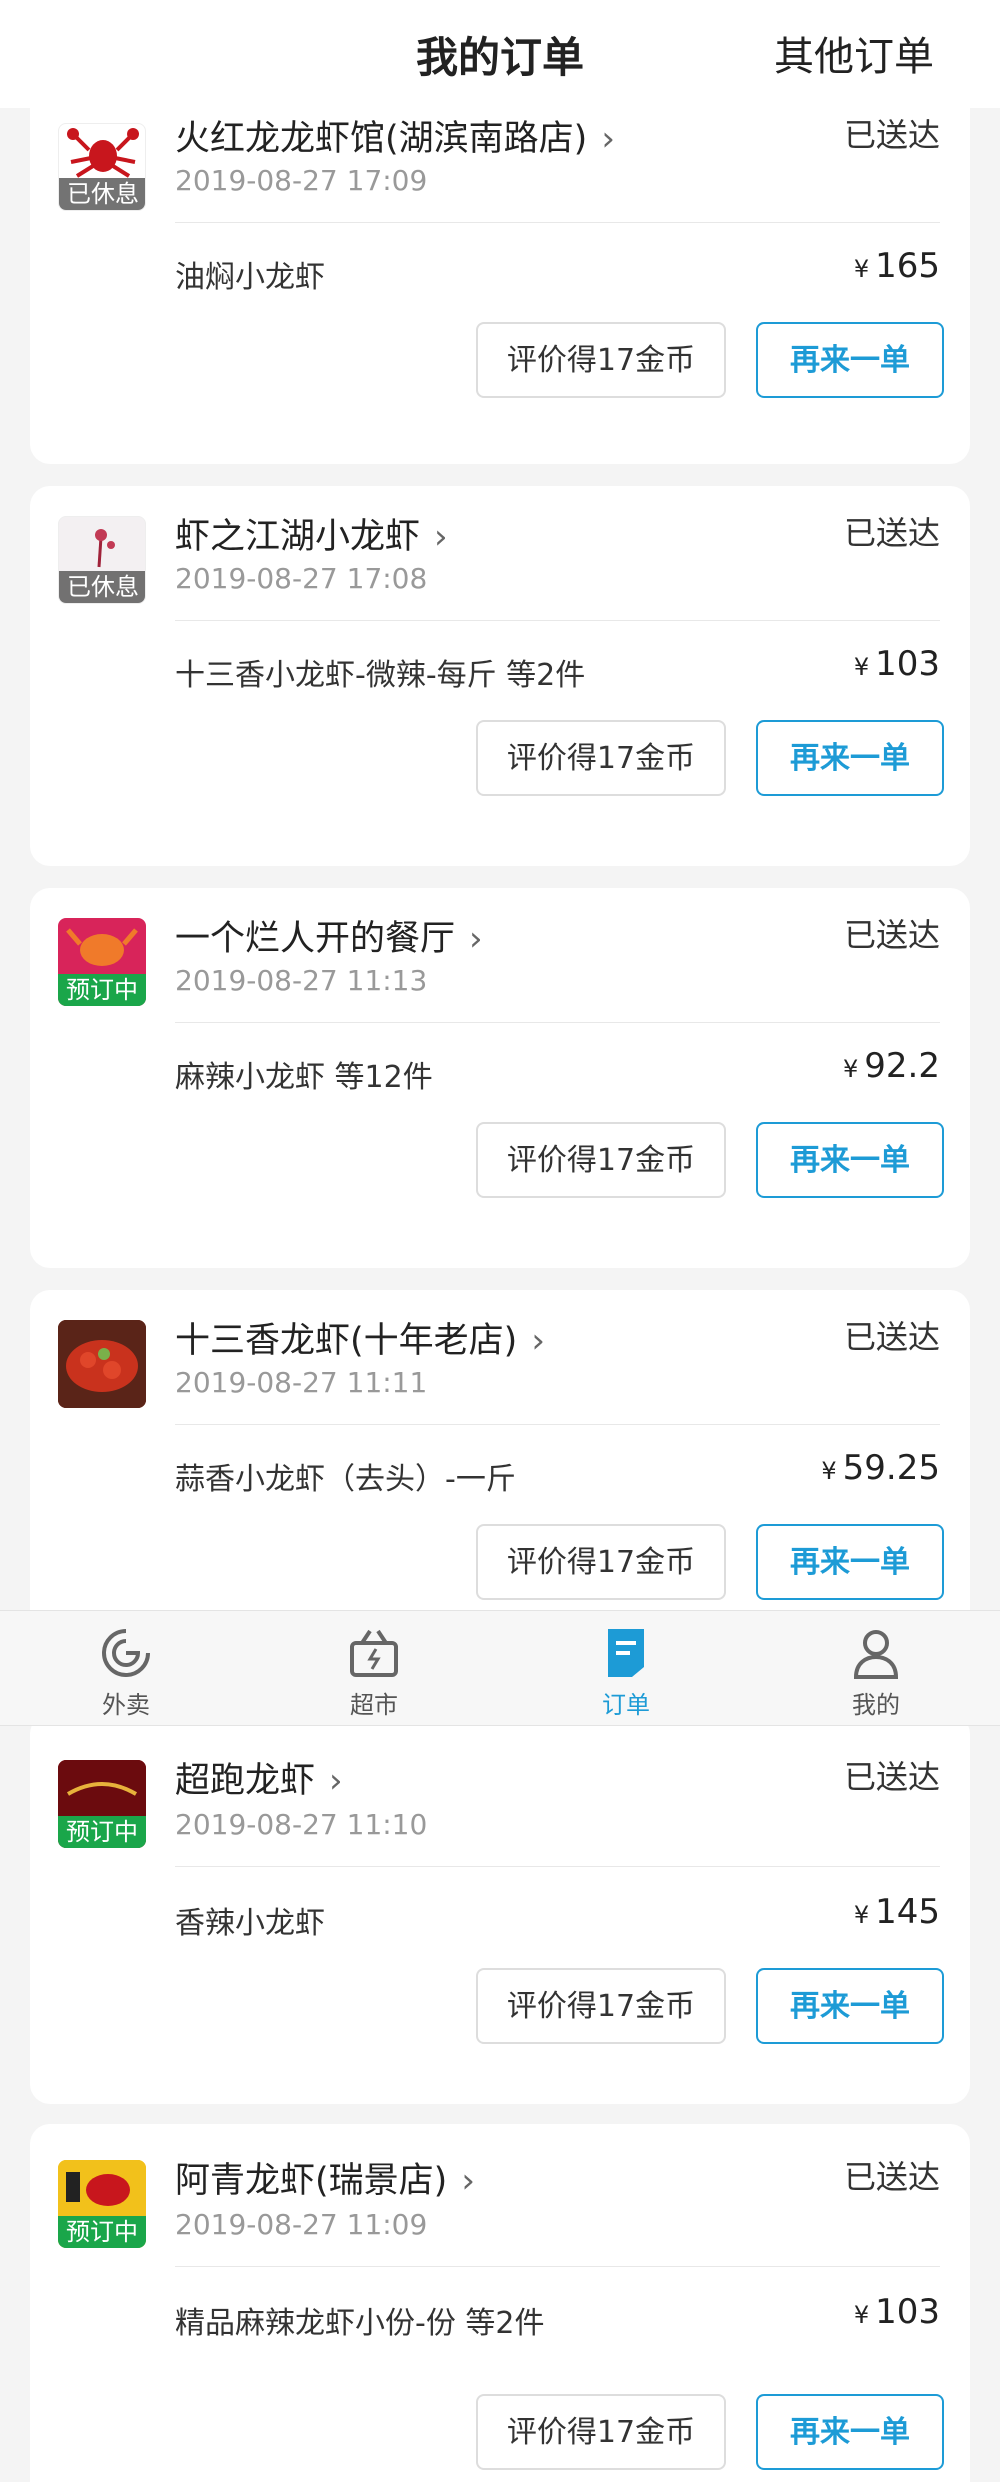 This screenshot has height=2482, width=1000. What do you see at coordinates (896, 266) in the screenshot?
I see `order-price: ¥165` at bounding box center [896, 266].